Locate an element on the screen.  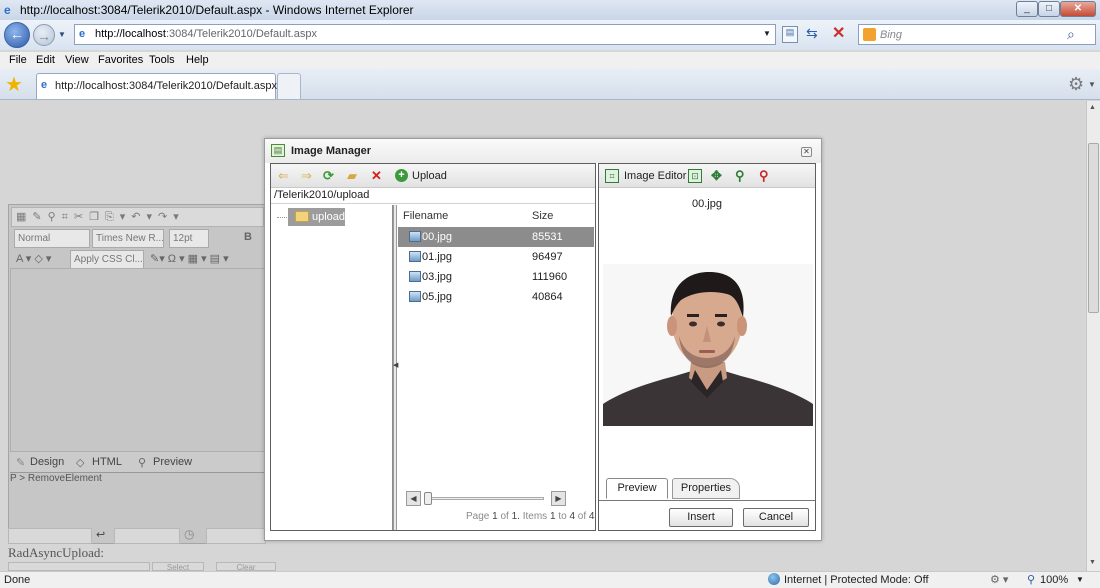
protected-mode-icon: ⚙ ▾ is located at coordinates (999, 579).